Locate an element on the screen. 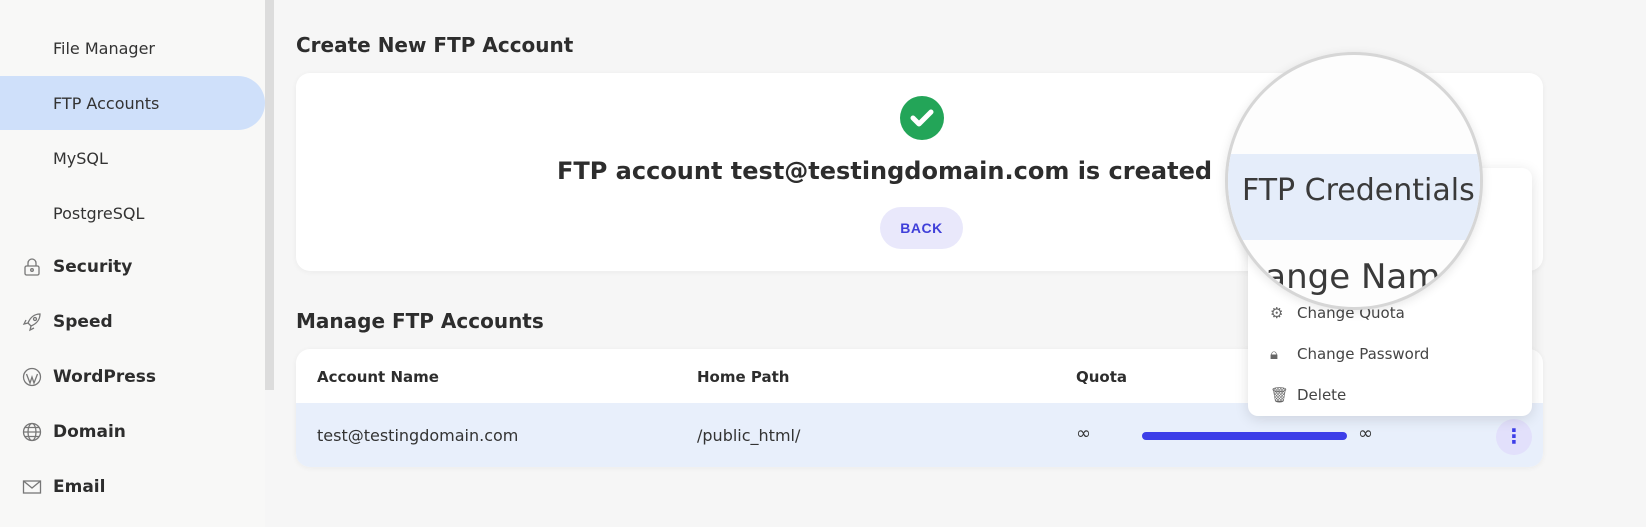  gear-icon: ⚙ is located at coordinates (1277, 313).